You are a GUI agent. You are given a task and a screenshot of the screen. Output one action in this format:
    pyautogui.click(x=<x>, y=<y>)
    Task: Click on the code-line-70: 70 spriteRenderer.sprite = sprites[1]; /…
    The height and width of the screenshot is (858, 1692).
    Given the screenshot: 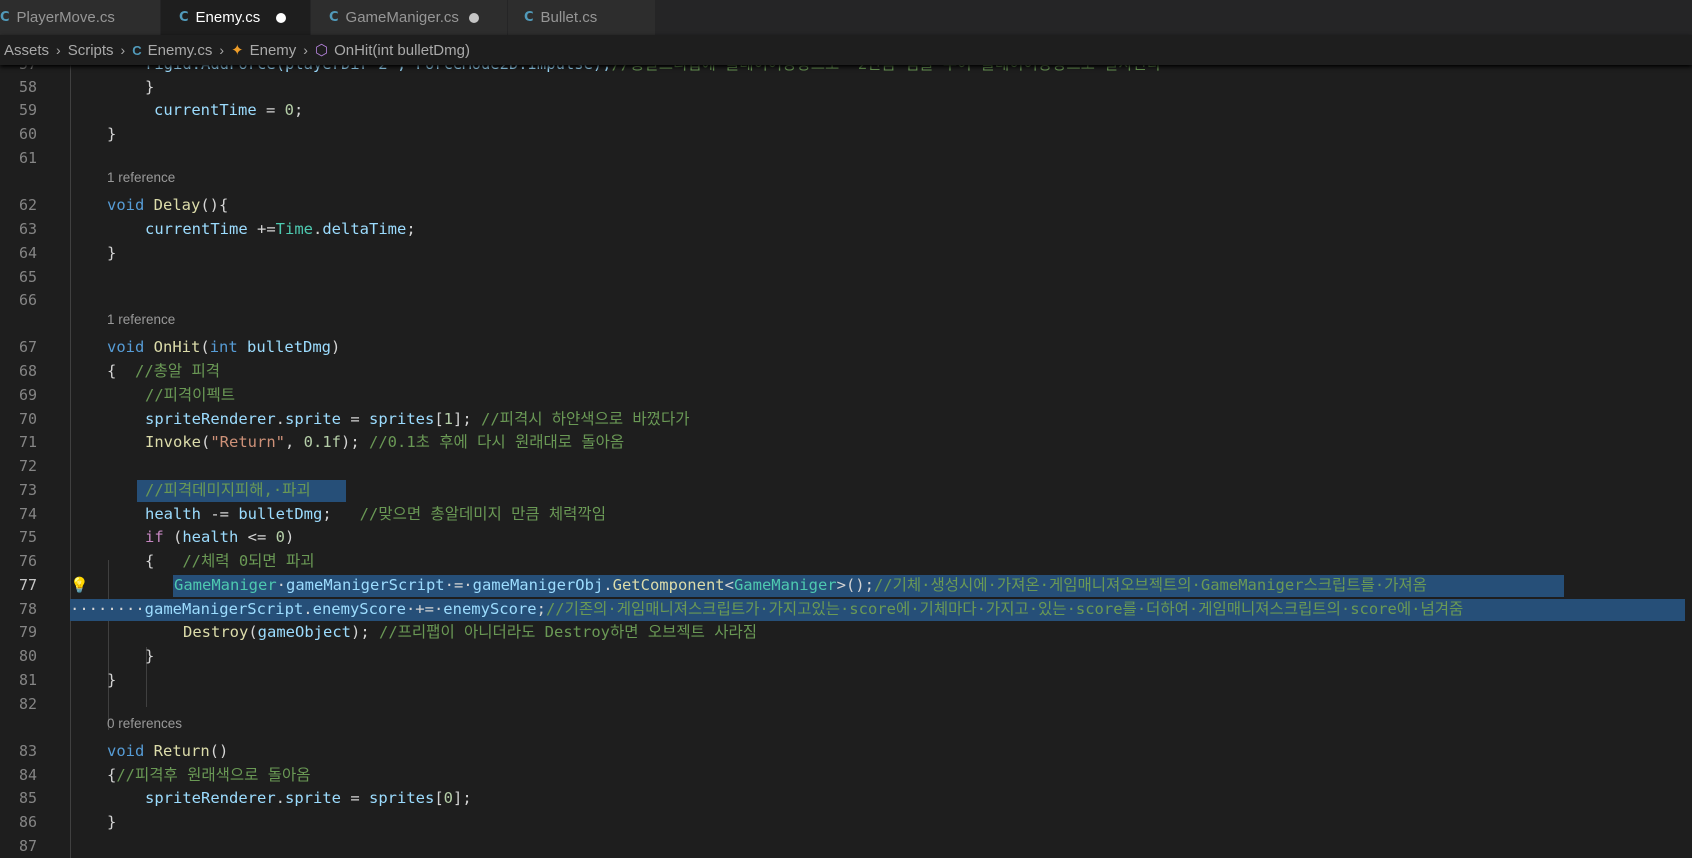 What is the action you would take?
    pyautogui.click(x=846, y=420)
    